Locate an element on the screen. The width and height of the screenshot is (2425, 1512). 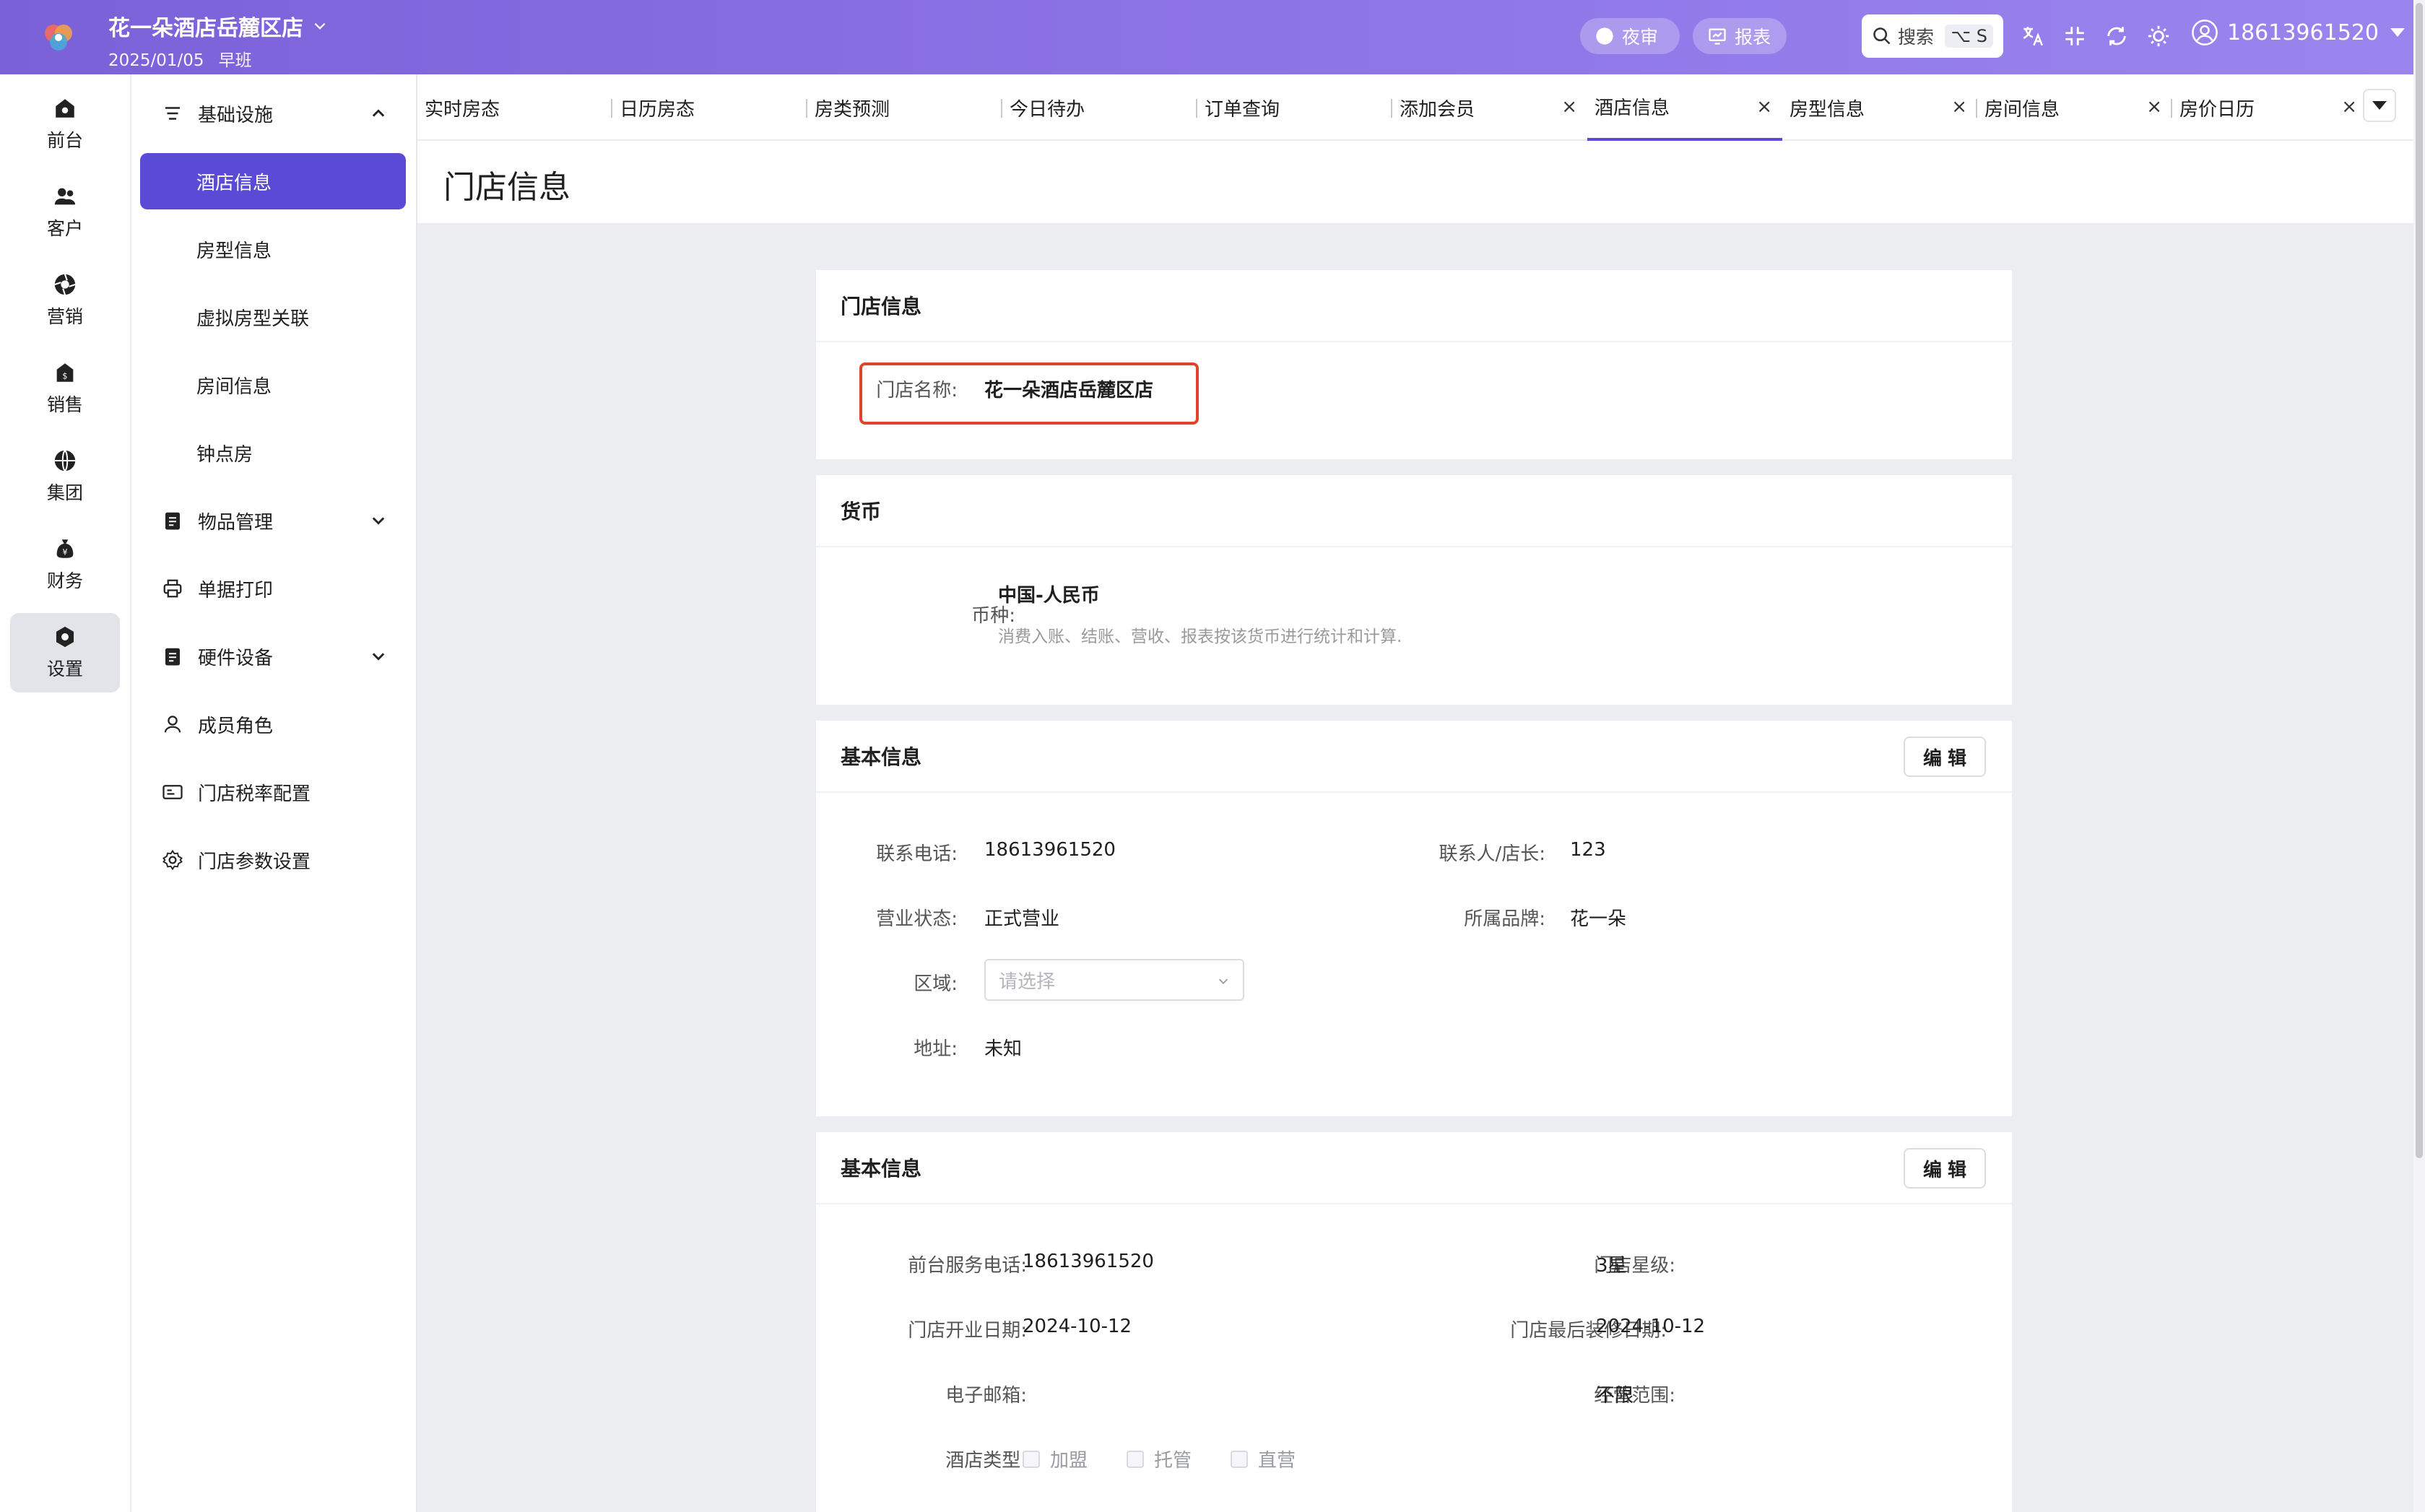
tab-label: 房价日历 is located at coordinates (2217, 109).